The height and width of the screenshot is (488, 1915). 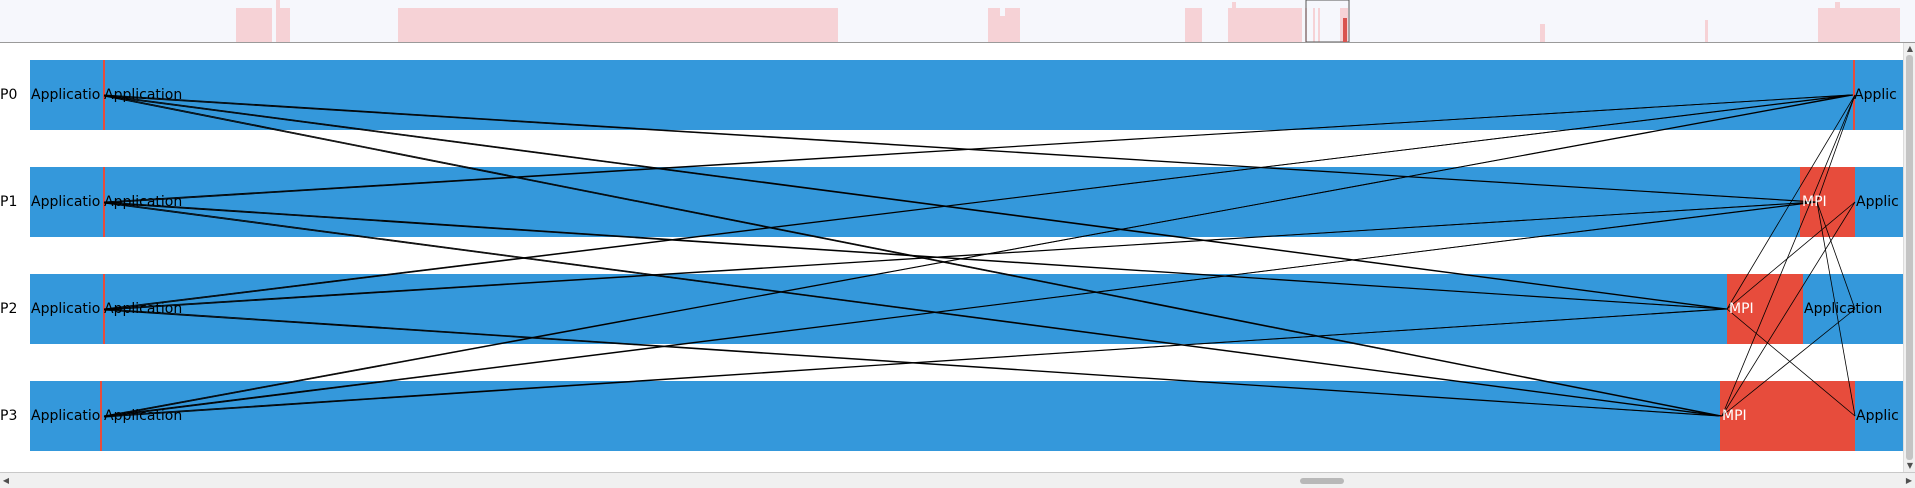 What do you see at coordinates (1322, 481) in the screenshot?
I see `horizontal-scroll-thumb` at bounding box center [1322, 481].